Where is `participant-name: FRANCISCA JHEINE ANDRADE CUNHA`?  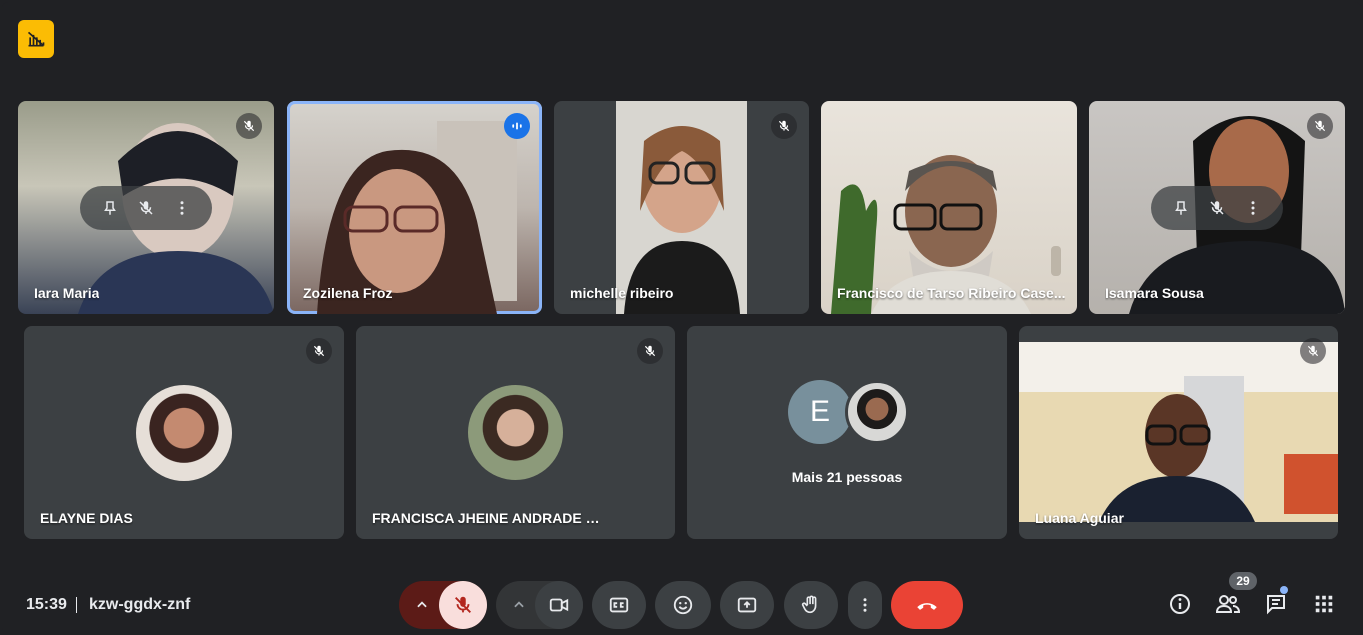 participant-name: FRANCISCA JHEINE ANDRADE CUNHA is located at coordinates (487, 518).